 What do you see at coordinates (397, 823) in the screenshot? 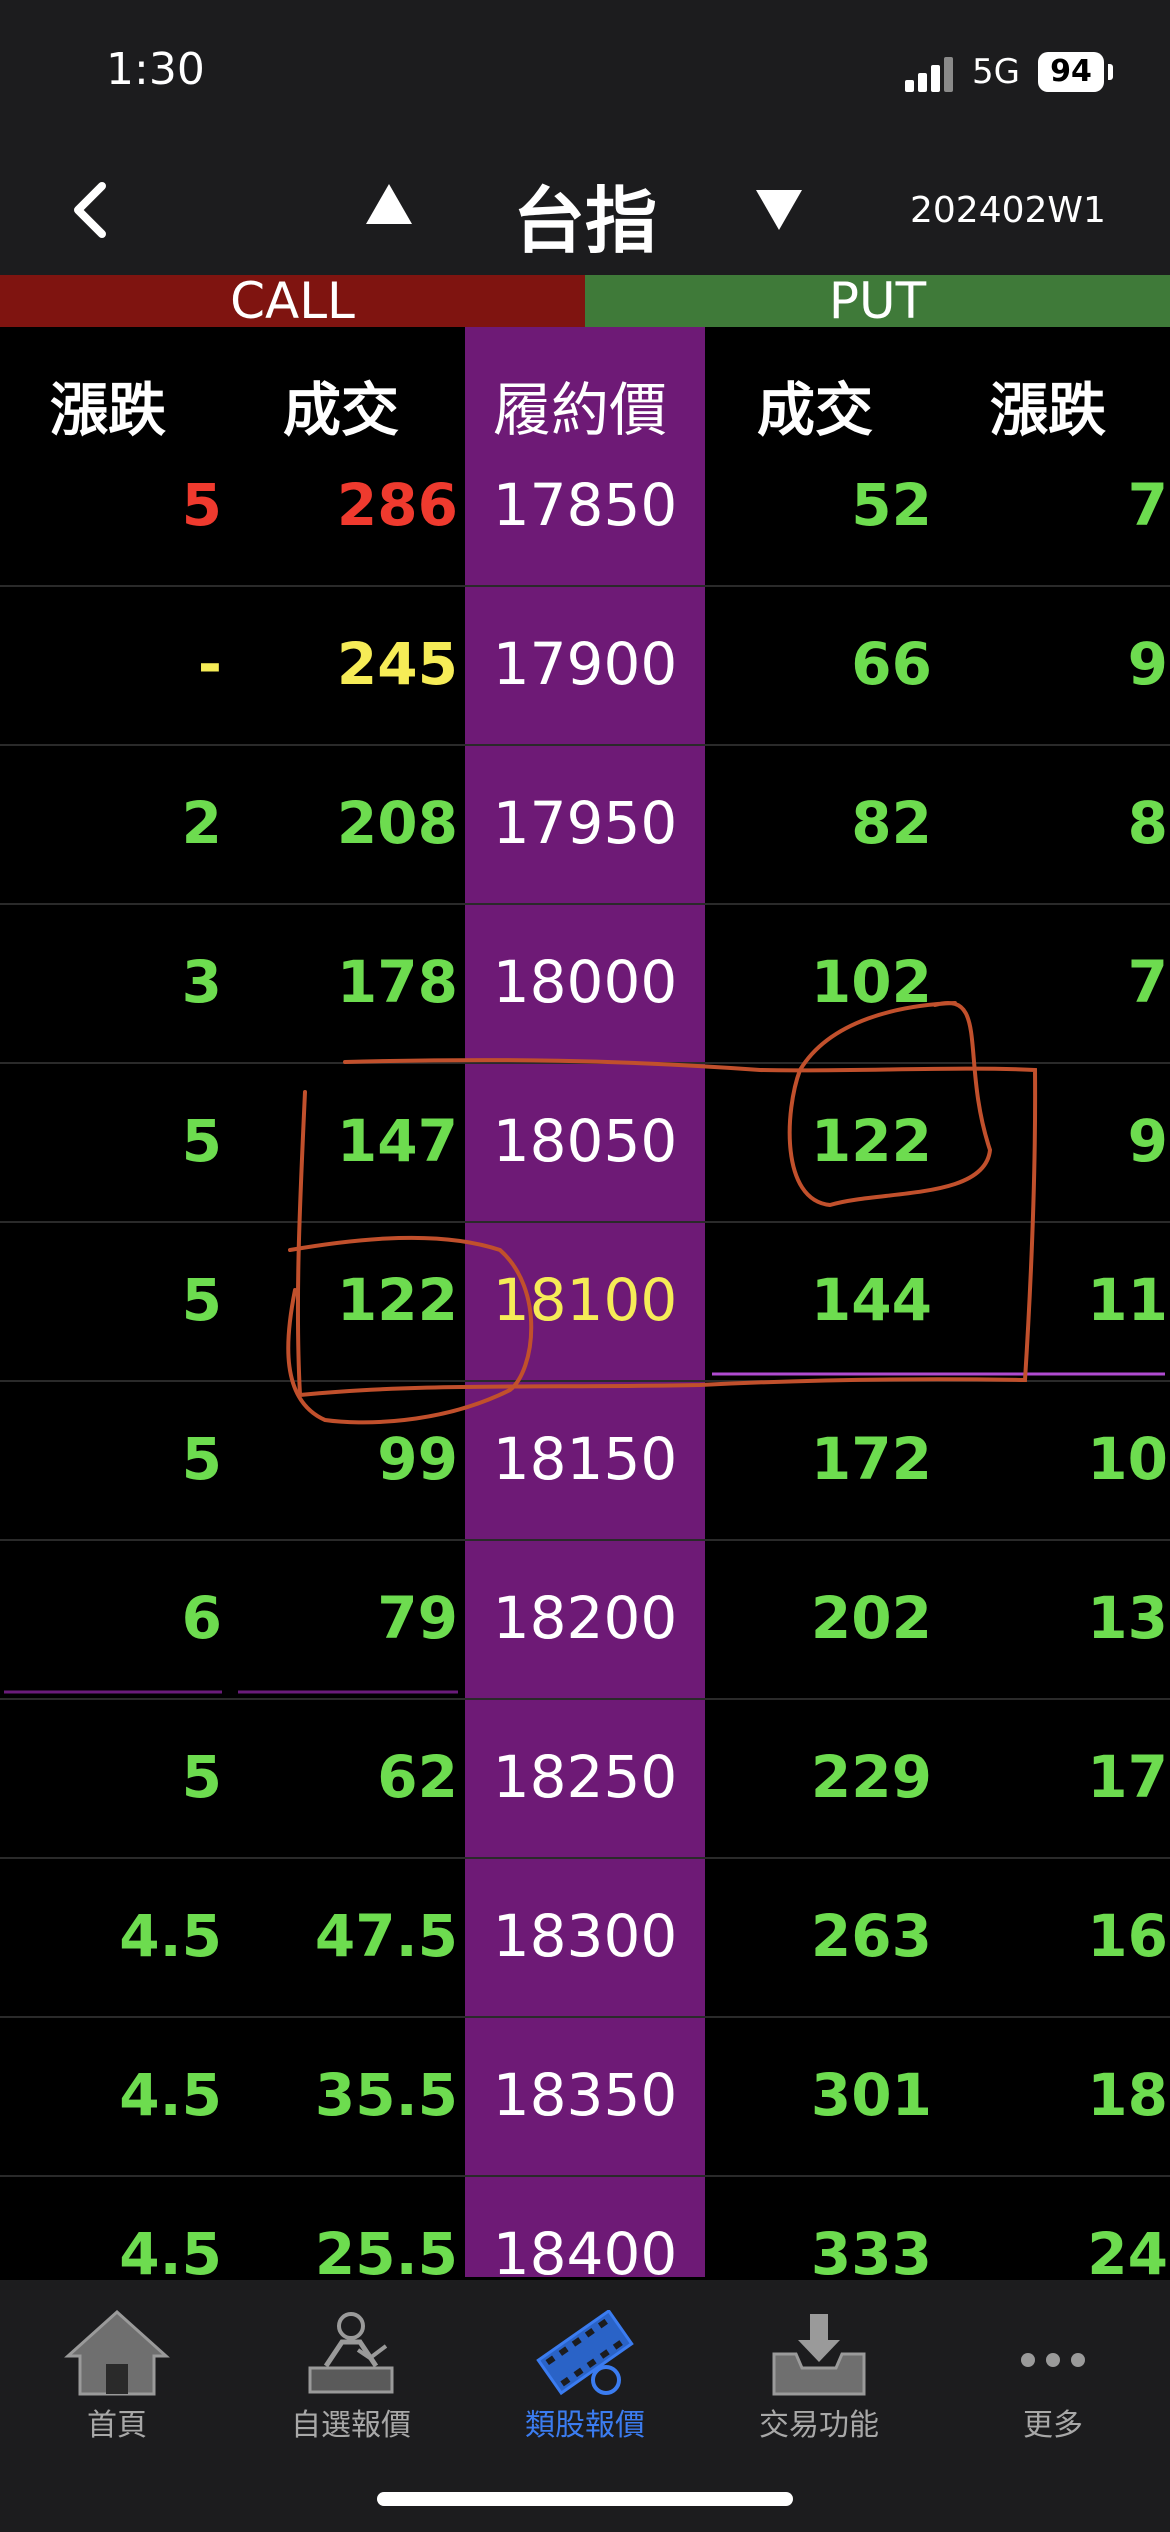
I see `call-volume: 208` at bounding box center [397, 823].